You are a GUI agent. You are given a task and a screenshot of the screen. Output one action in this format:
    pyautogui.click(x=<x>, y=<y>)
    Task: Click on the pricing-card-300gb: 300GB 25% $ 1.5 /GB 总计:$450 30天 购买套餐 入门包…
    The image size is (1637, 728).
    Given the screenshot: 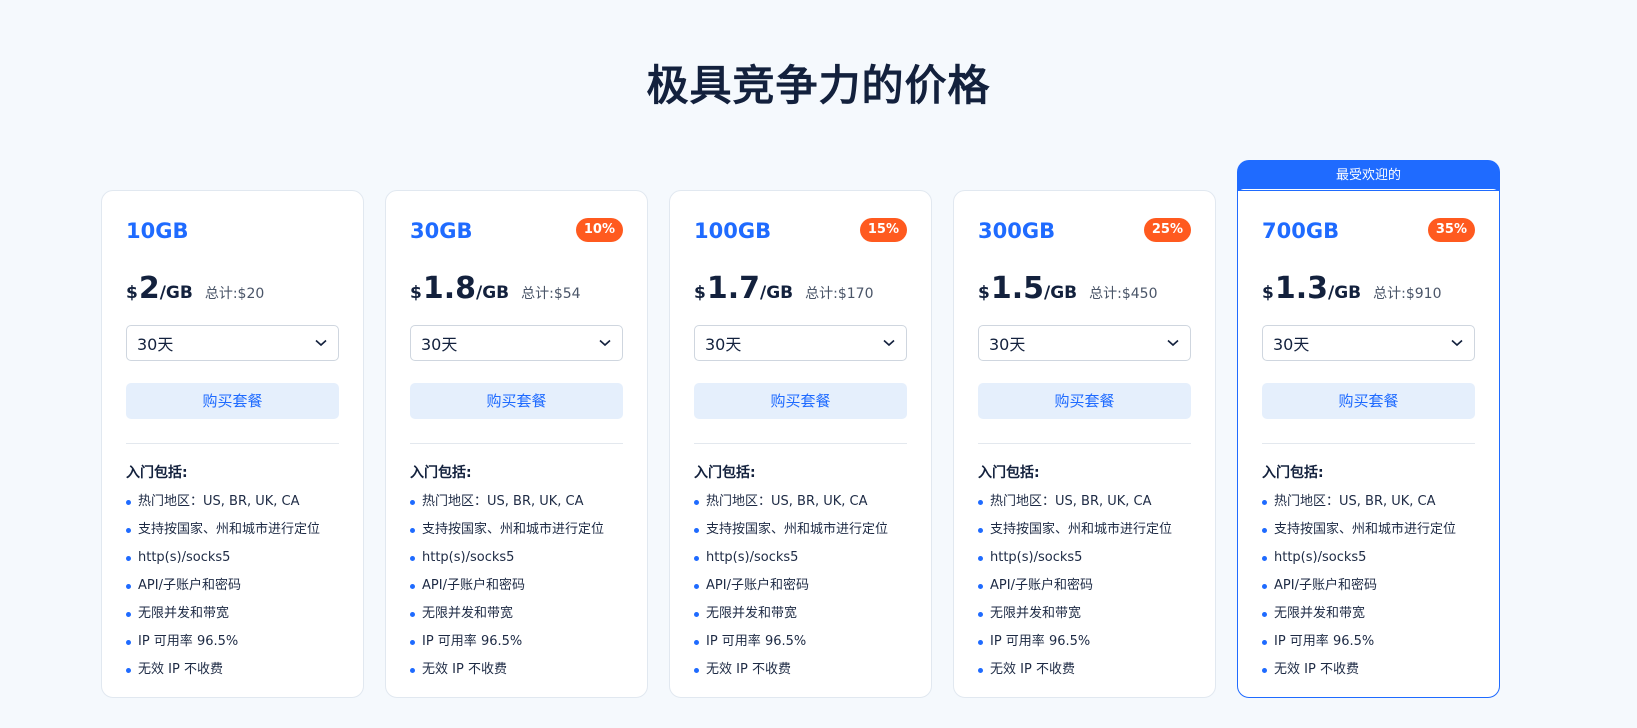 What is the action you would take?
    pyautogui.click(x=1084, y=444)
    